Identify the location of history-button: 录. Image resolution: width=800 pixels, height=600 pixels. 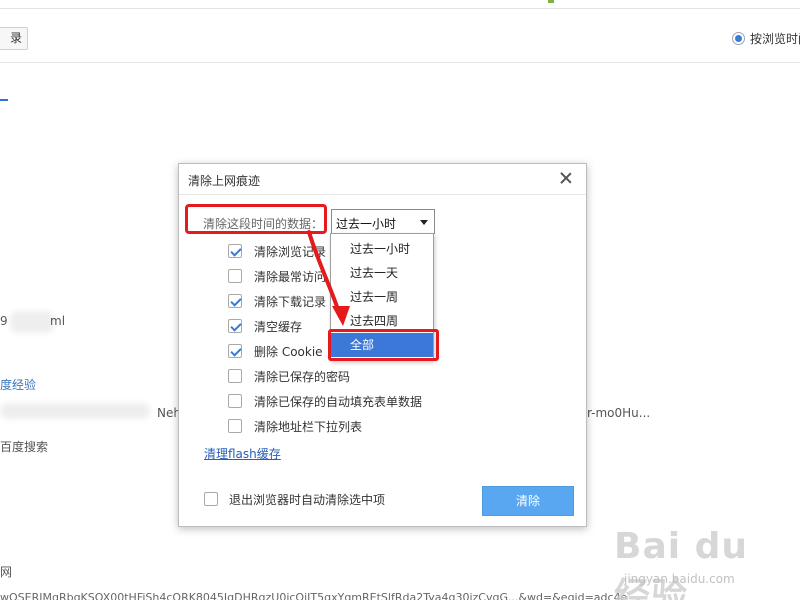
(14, 38).